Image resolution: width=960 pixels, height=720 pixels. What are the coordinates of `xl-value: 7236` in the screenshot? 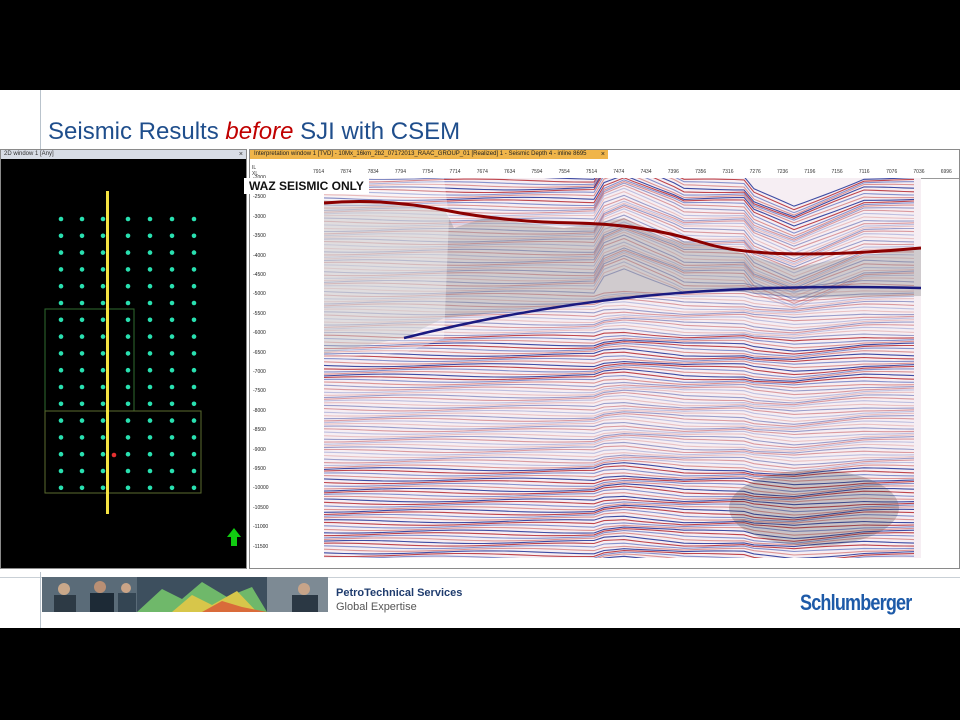 It's located at (782, 172).